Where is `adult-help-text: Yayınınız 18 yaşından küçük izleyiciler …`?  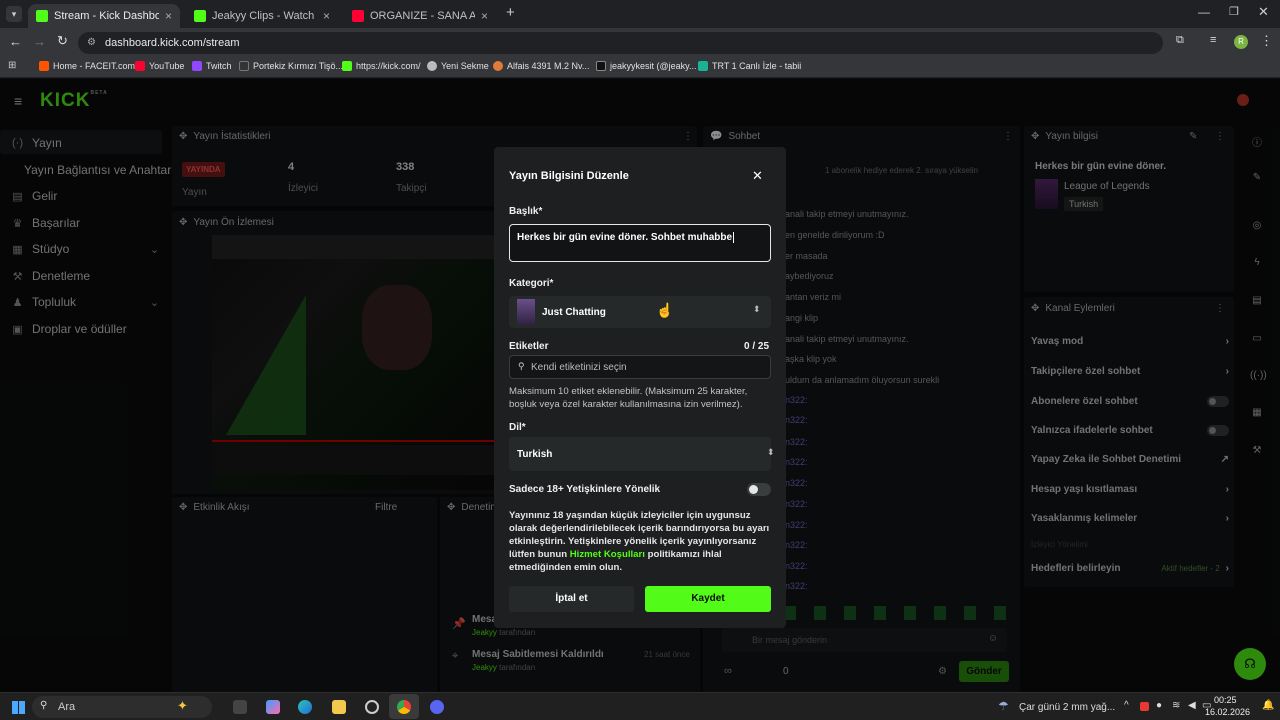 adult-help-text: Yayınınız 18 yaşından küçük izleyiciler … is located at coordinates (641, 541).